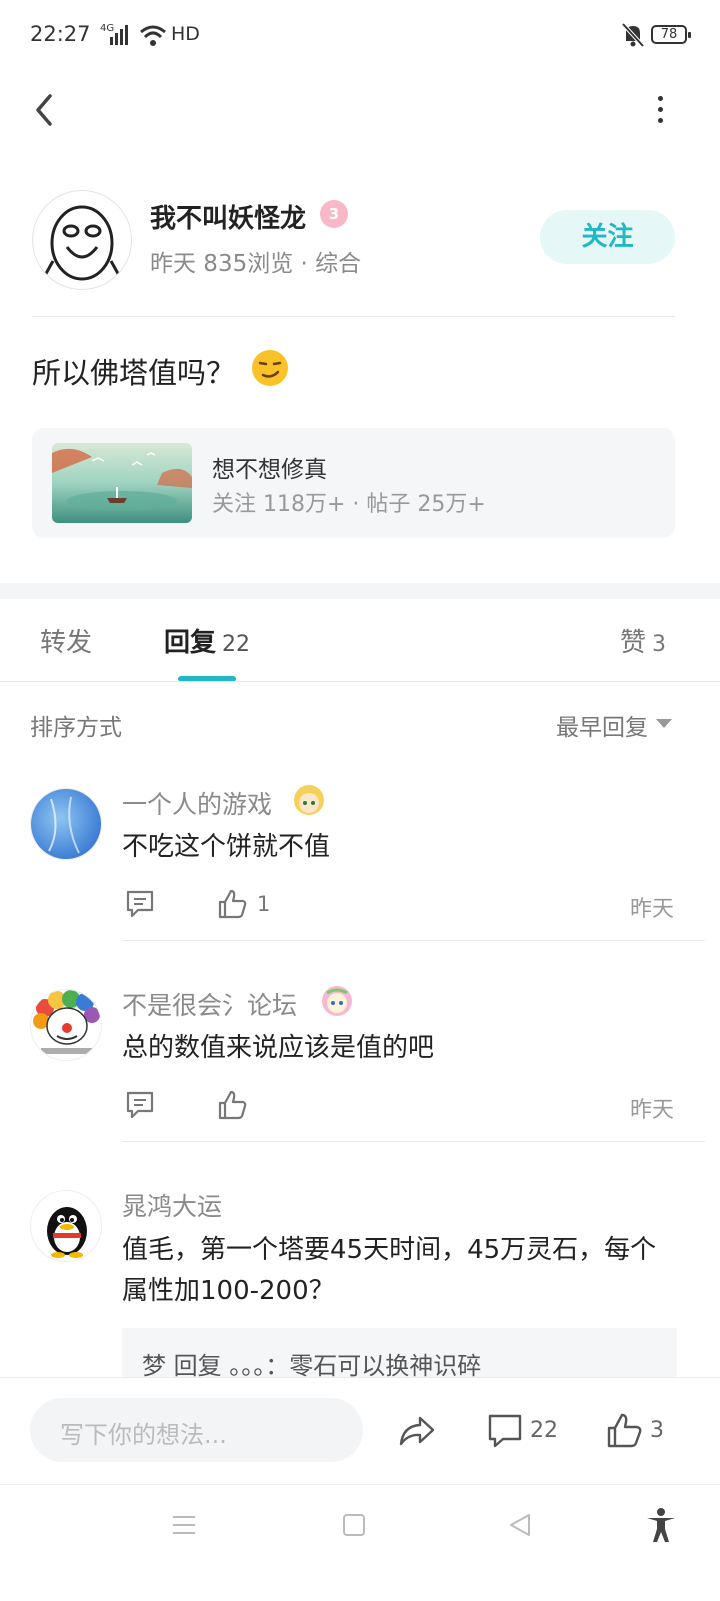 The width and height of the screenshot is (720, 1601). I want to click on forum-card: 想不想修真 关注 118万+ · 帖子 25万+, so click(353, 483).